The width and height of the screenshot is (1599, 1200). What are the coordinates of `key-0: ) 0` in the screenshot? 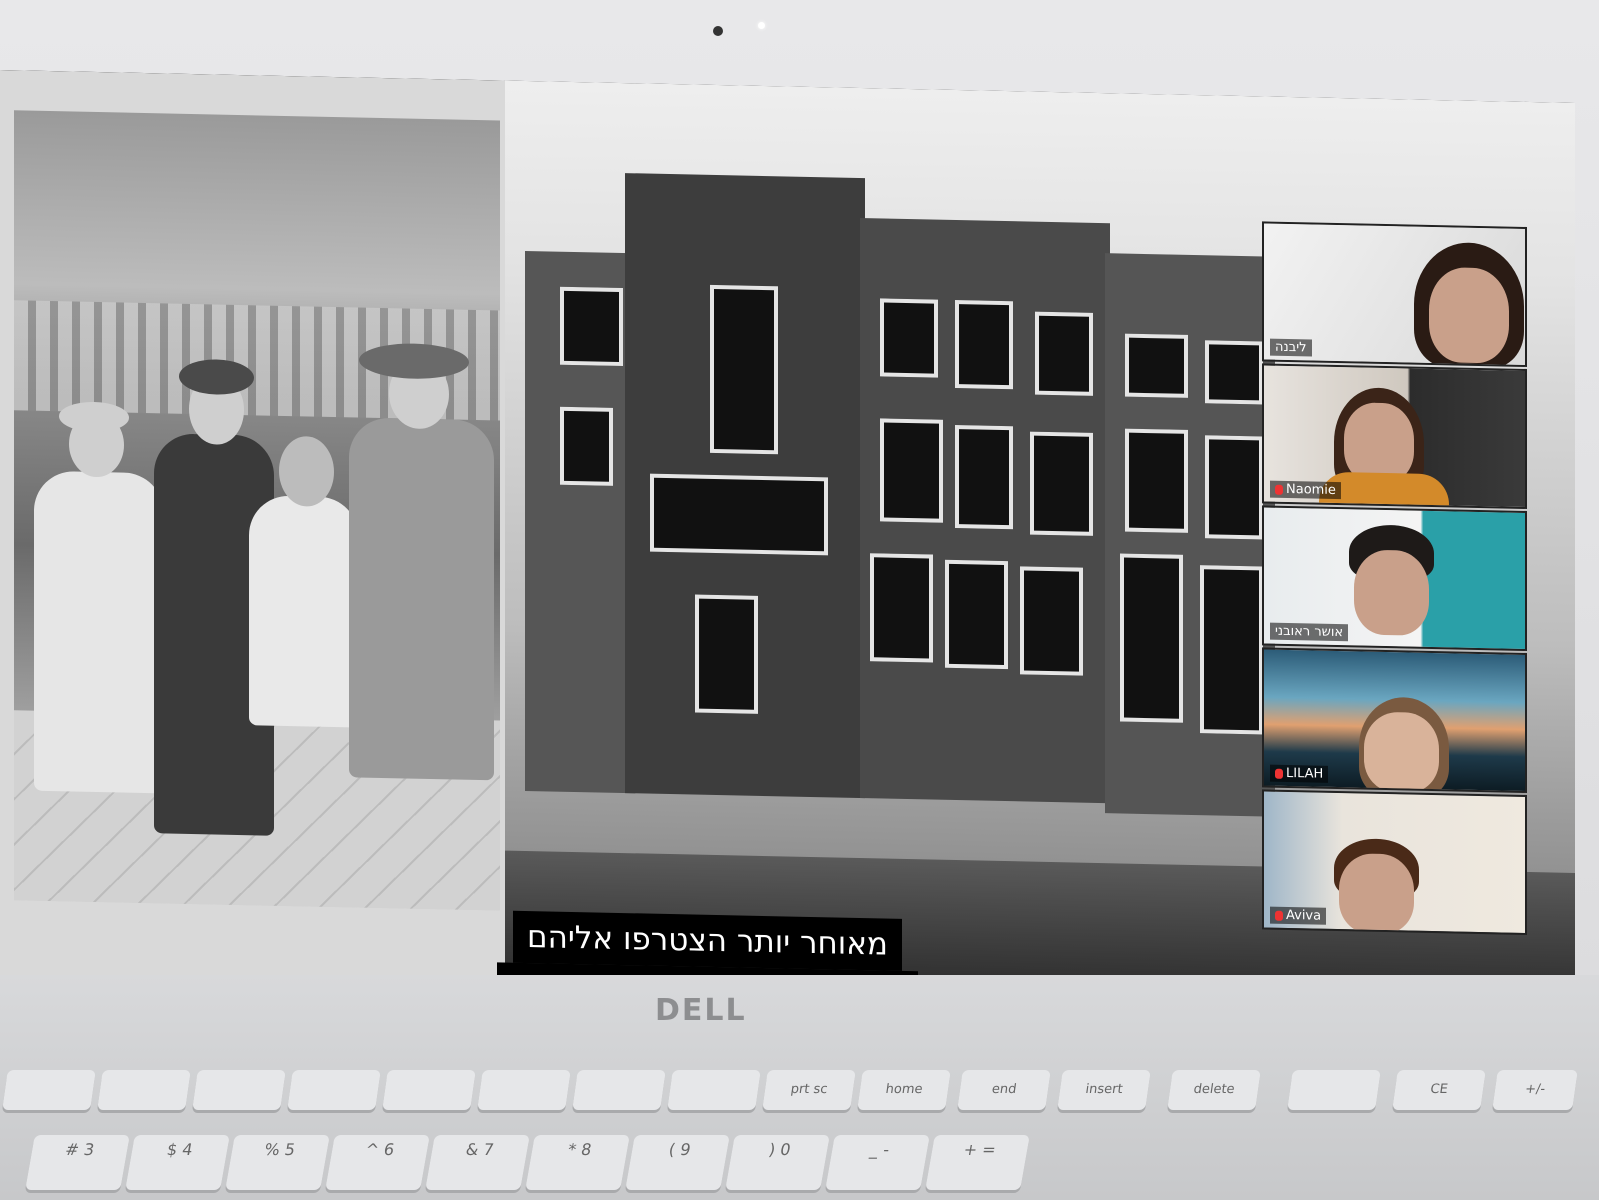 It's located at (777, 1162).